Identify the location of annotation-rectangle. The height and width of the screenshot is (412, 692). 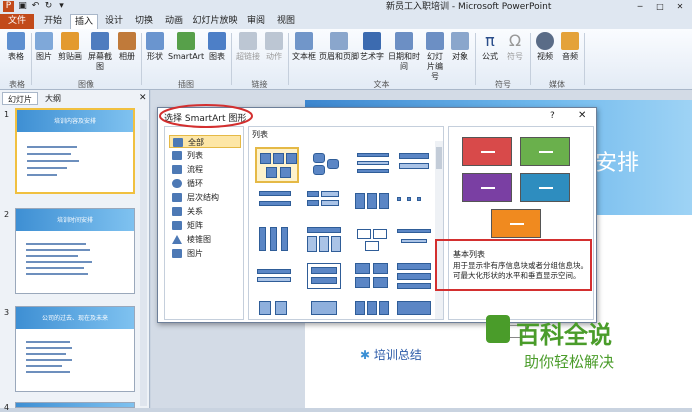
(513, 265).